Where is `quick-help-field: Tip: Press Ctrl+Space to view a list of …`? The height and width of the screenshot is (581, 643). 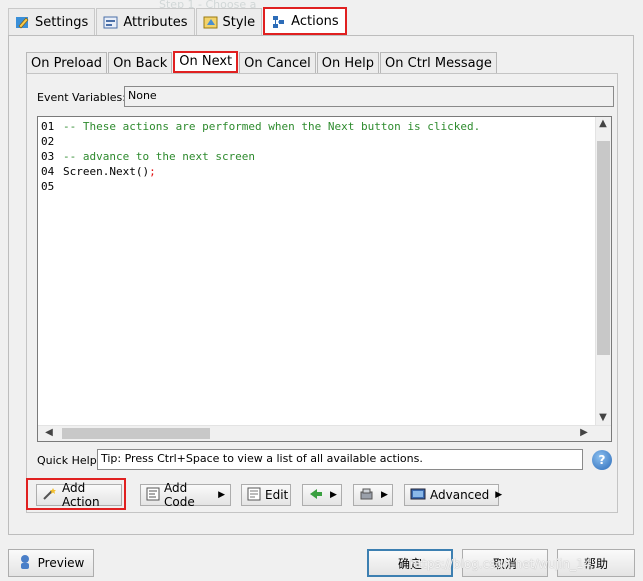 quick-help-field: Tip: Press Ctrl+Space to view a list of … is located at coordinates (340, 459).